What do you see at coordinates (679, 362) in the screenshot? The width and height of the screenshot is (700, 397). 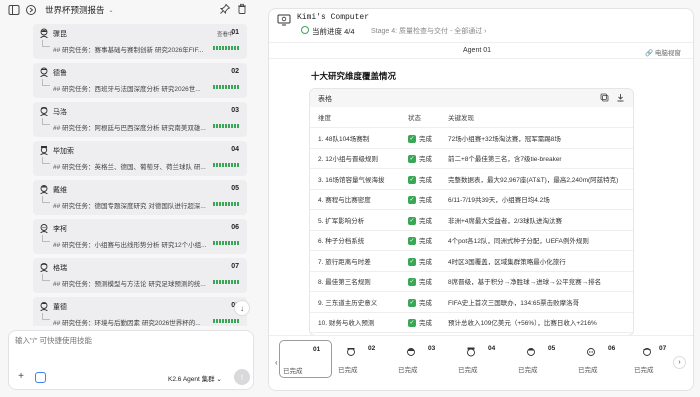 I see `chevron-right-icon: ›` at bounding box center [679, 362].